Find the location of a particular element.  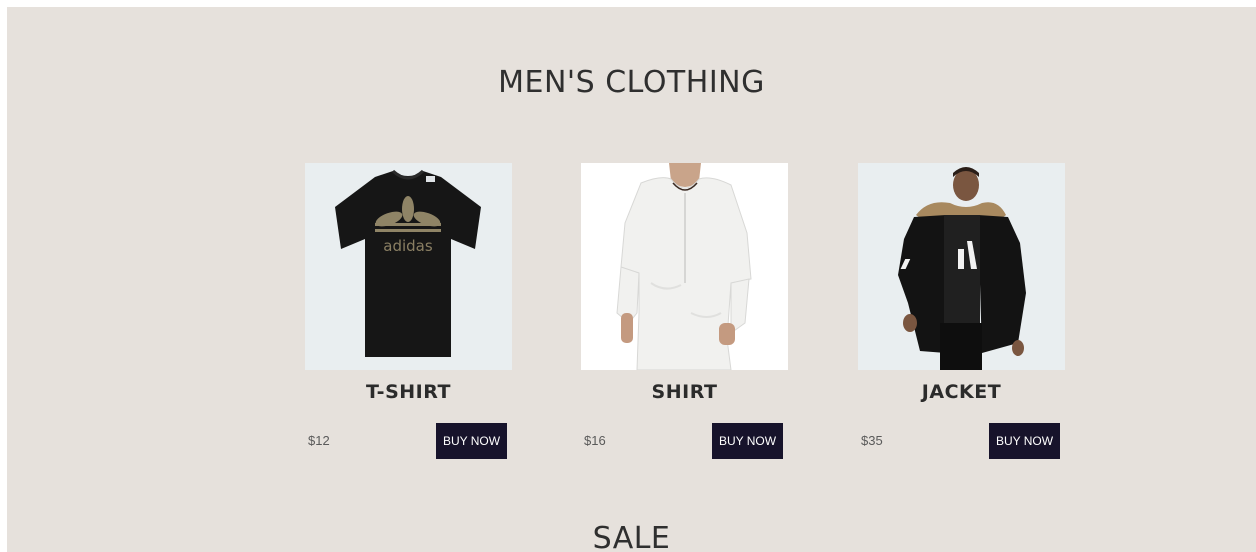

product-name: SHIRT is located at coordinates (684, 392).